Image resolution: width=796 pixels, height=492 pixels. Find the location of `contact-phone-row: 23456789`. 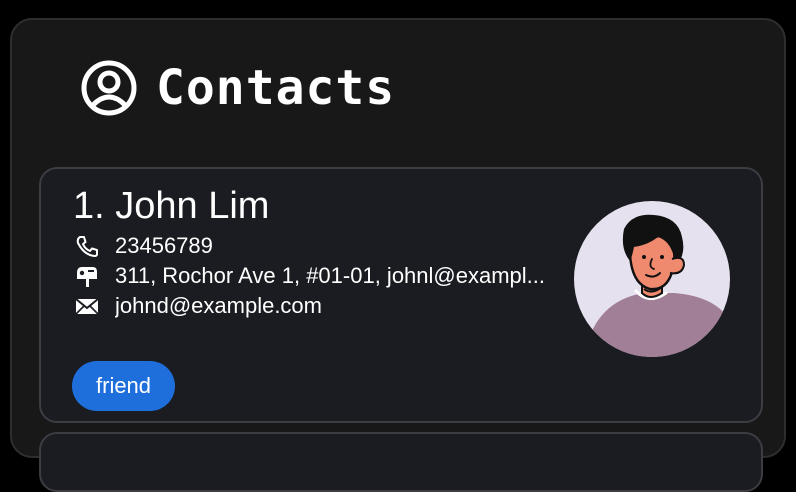

contact-phone-row: 23456789 is located at coordinates (315, 246).